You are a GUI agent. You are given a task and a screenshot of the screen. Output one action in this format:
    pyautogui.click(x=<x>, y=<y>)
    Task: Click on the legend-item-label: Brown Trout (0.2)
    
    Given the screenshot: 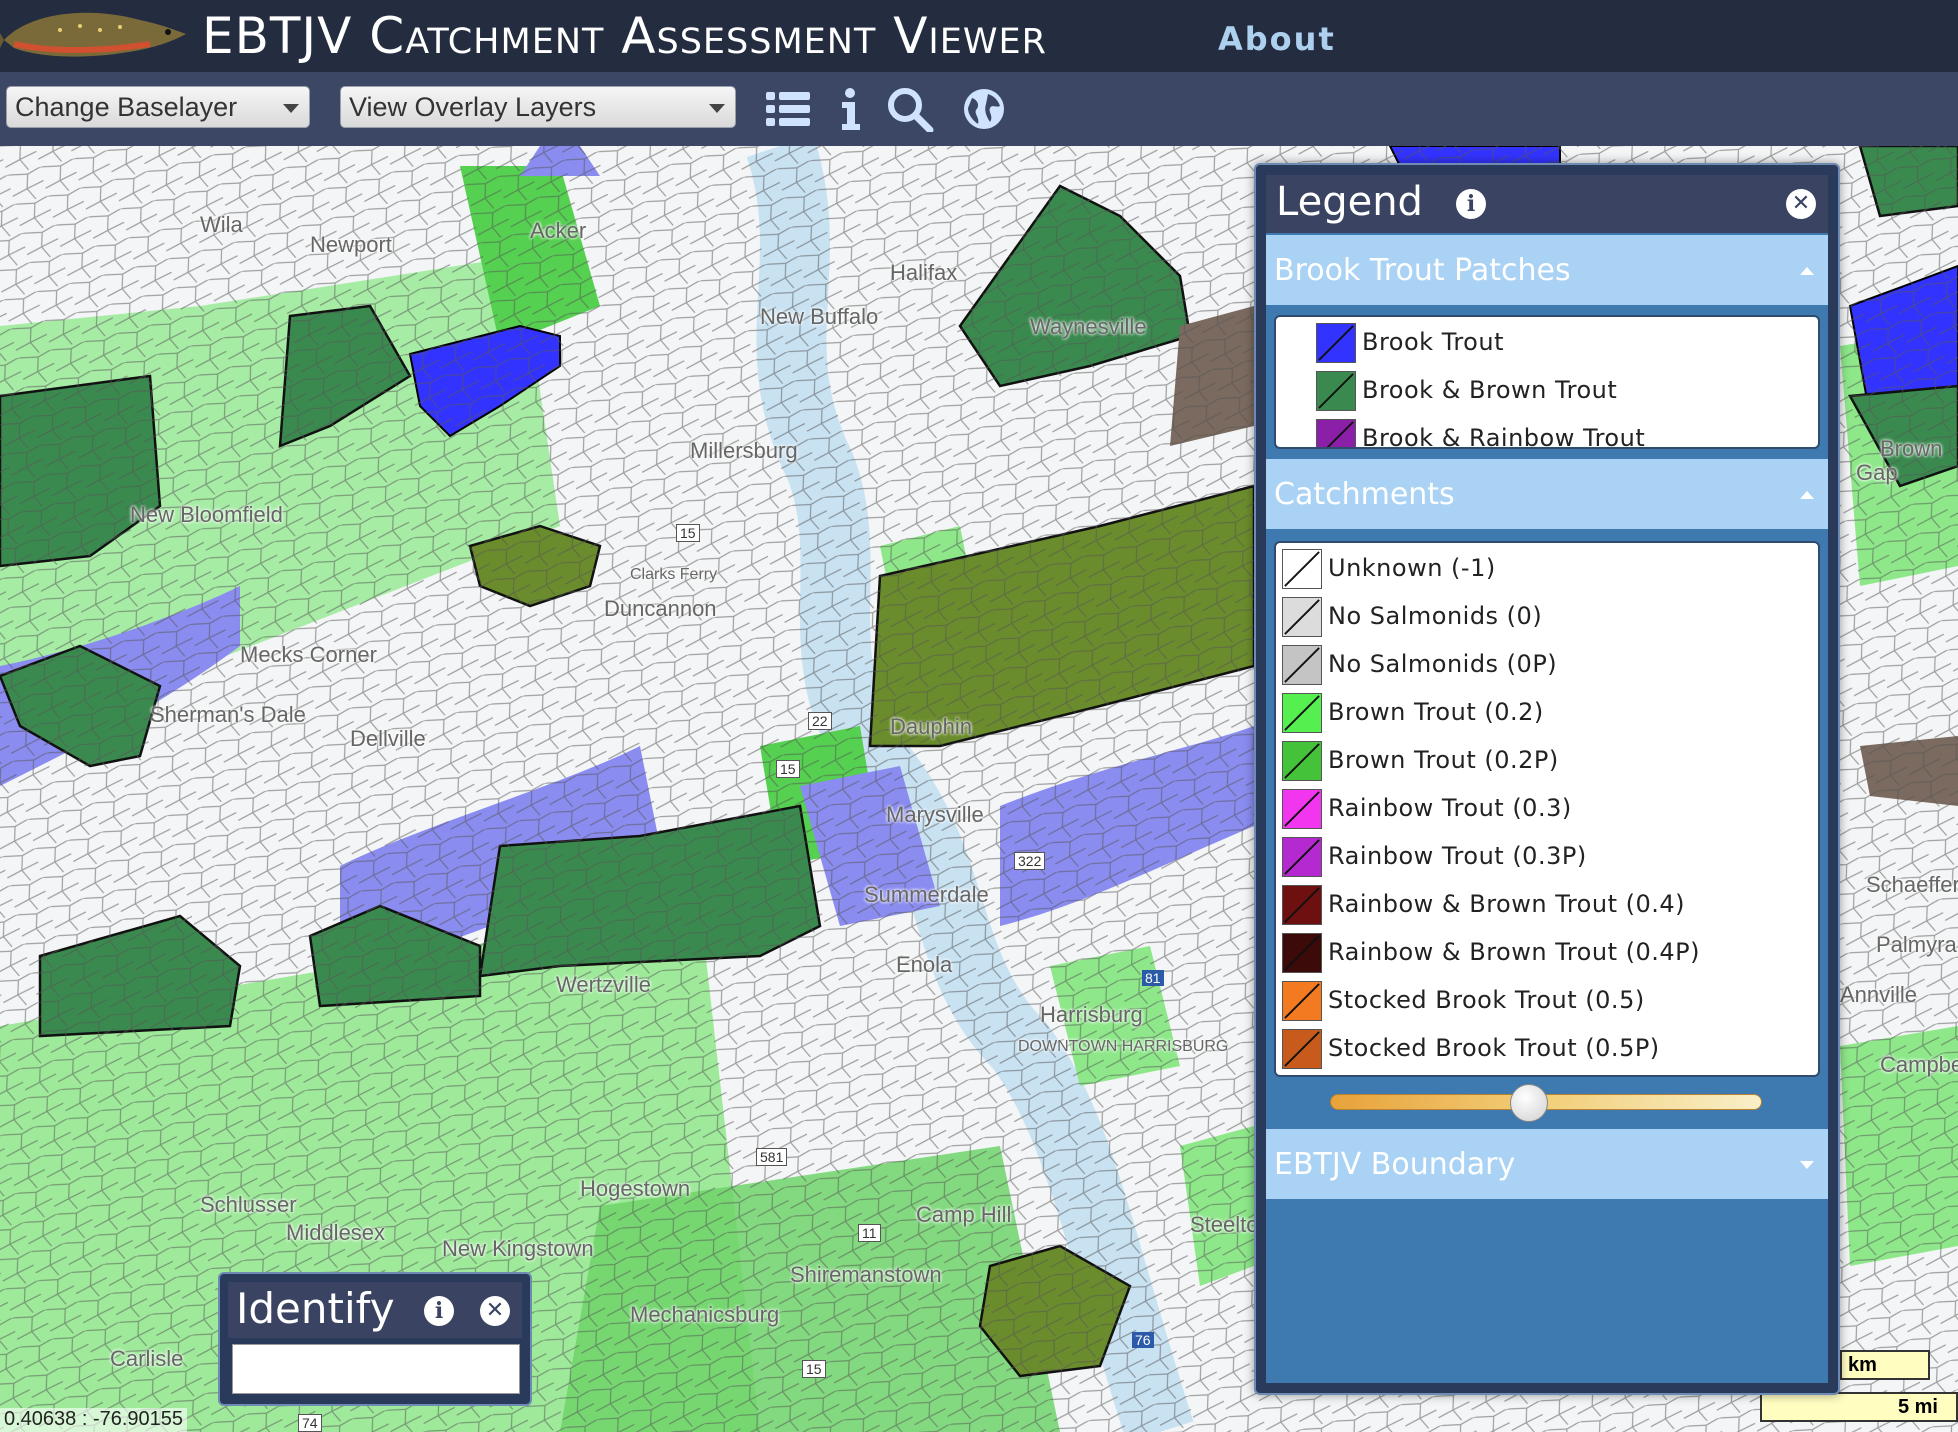 What is the action you would take?
    pyautogui.click(x=1436, y=712)
    